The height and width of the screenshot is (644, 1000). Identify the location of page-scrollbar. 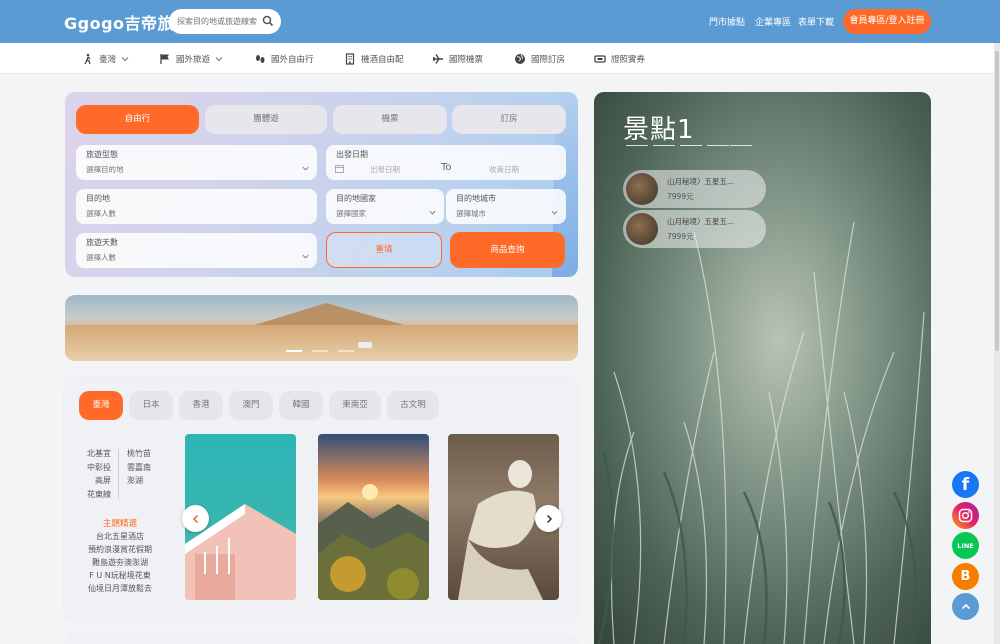
(997, 343).